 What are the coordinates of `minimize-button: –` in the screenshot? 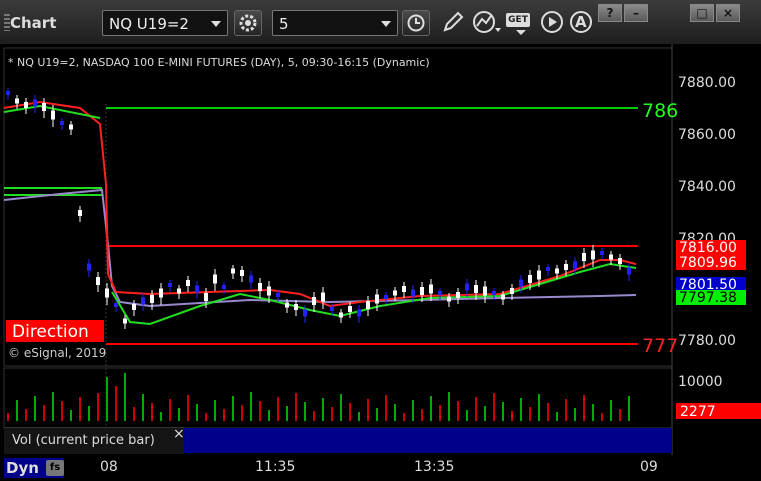 It's located at (636, 13).